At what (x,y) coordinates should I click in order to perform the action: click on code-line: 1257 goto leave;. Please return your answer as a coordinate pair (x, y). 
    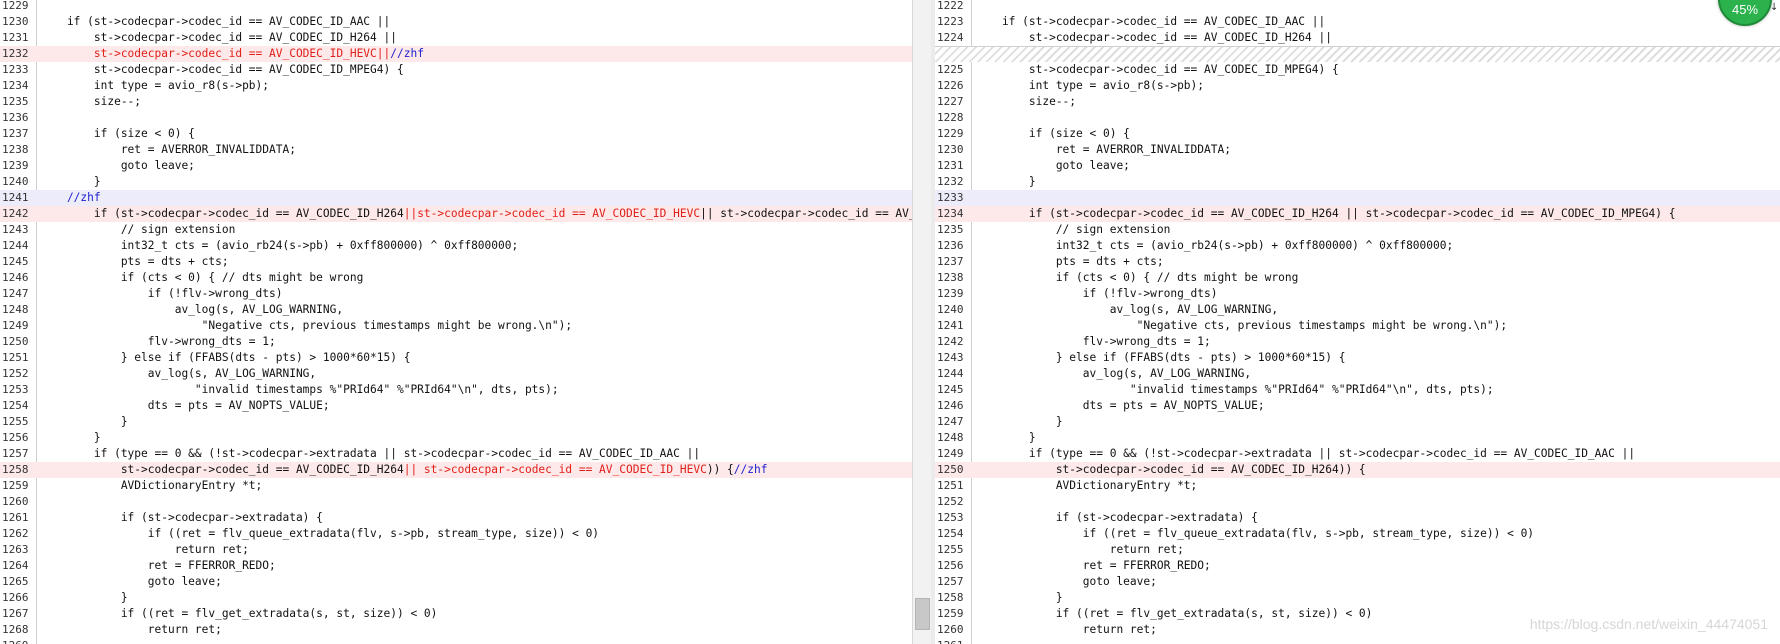
    Looking at the image, I should click on (1357, 582).